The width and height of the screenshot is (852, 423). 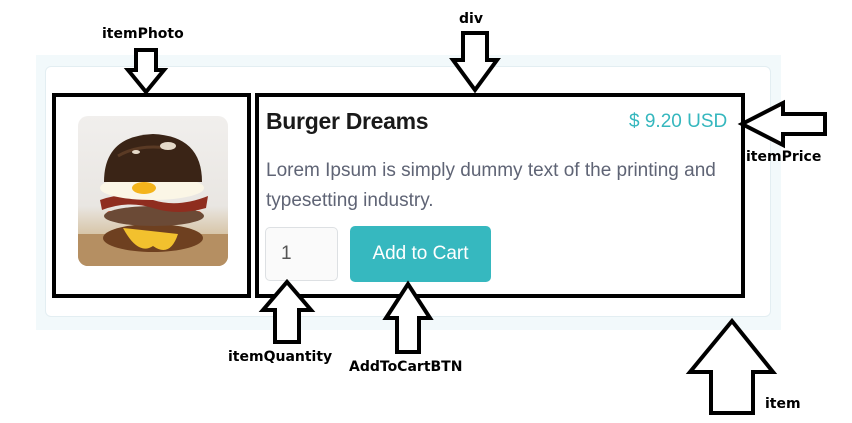 What do you see at coordinates (475, 62) in the screenshot?
I see `div-arrow-icon` at bounding box center [475, 62].